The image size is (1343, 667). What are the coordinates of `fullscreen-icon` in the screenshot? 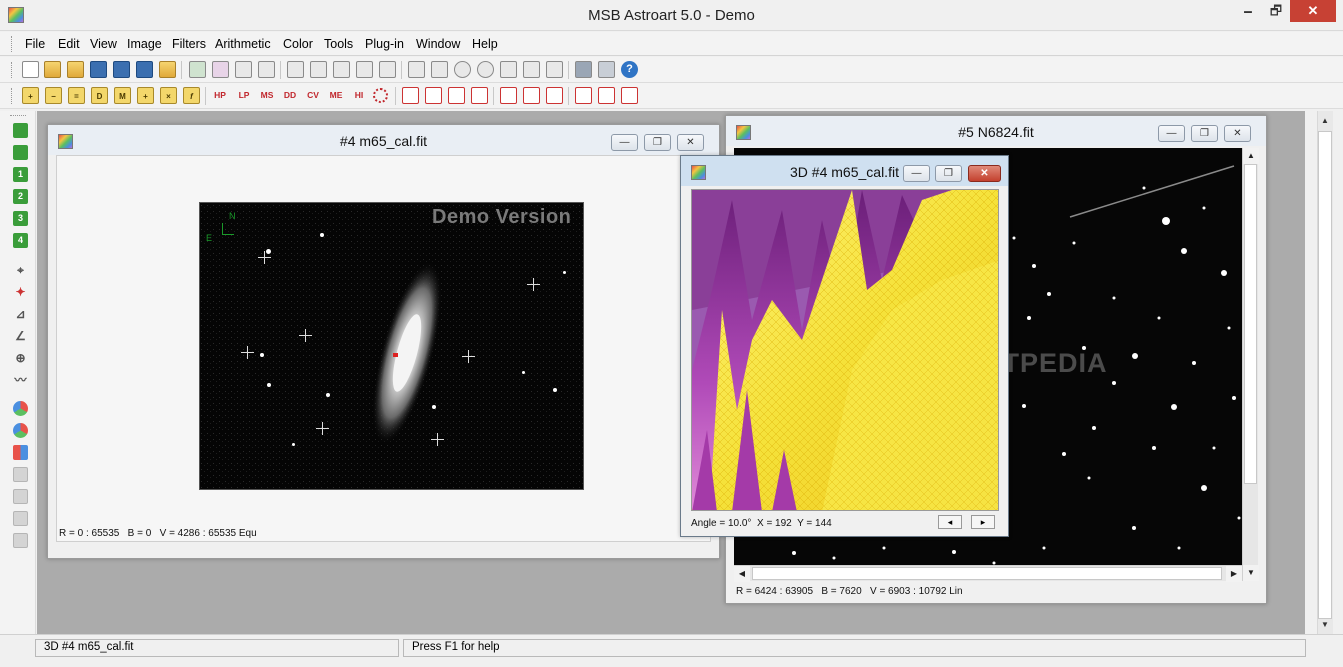 It's located at (554, 69).